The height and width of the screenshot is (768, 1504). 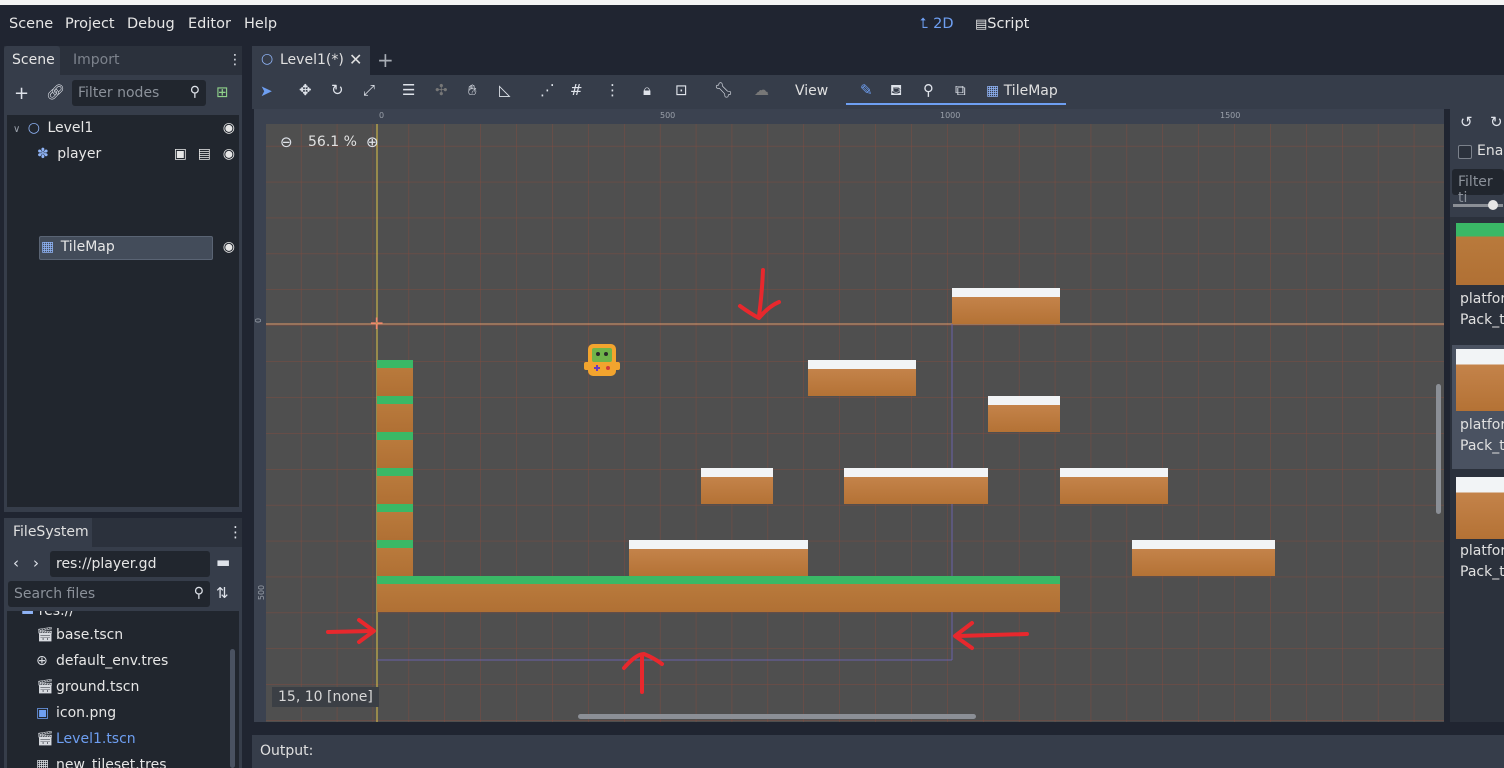 I want to click on list-select-icon: ☰, so click(x=408, y=90).